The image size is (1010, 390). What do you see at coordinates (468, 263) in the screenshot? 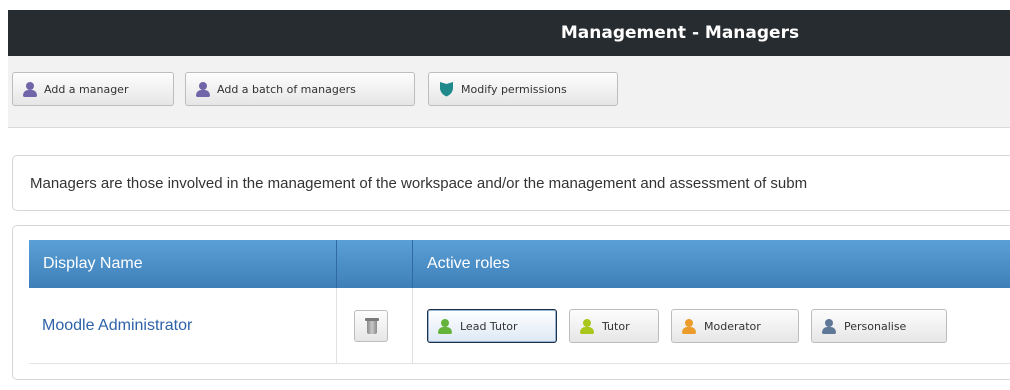
I see `column-header-active-roles: Active roles` at bounding box center [468, 263].